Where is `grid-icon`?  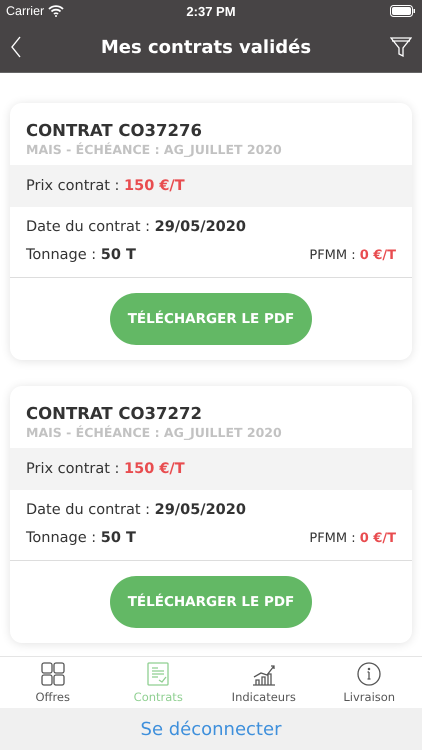
grid-icon is located at coordinates (53, 674).